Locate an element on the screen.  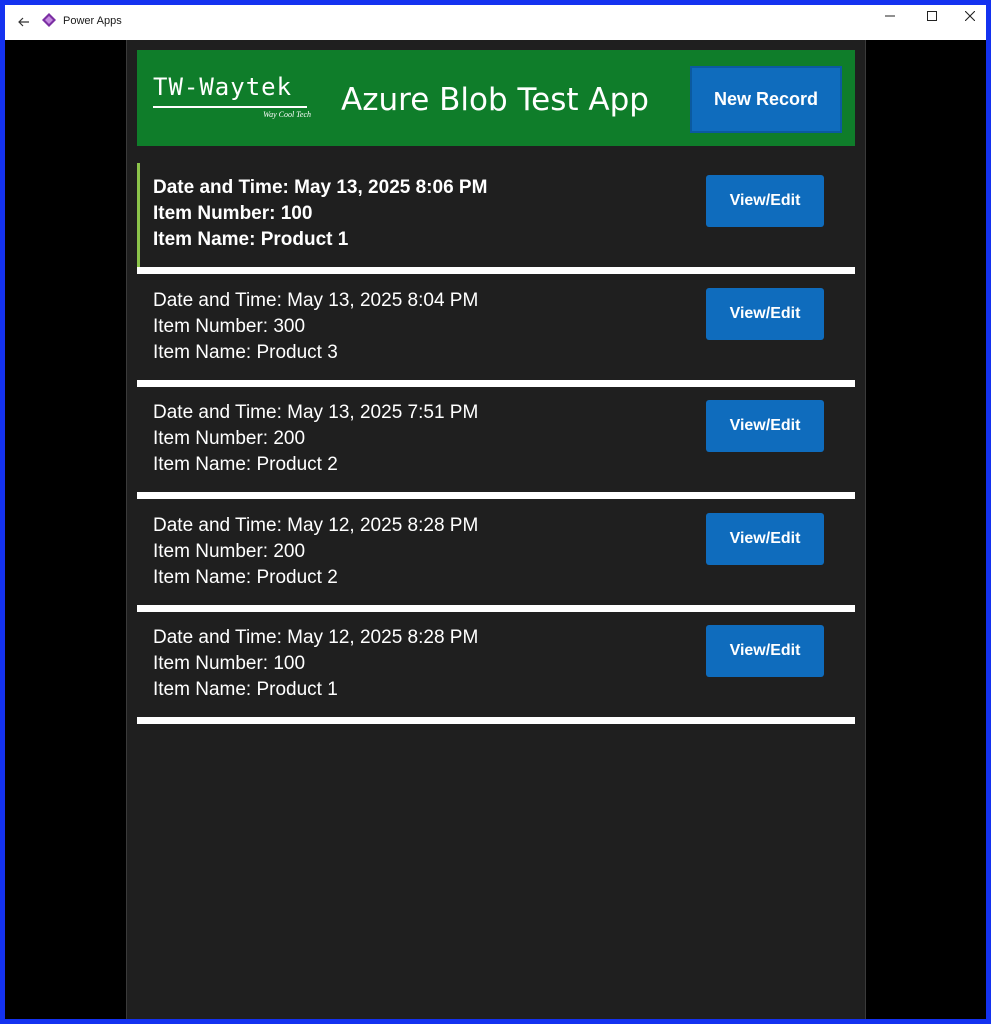
logo-text: TW-Waytek is located at coordinates (223, 87).